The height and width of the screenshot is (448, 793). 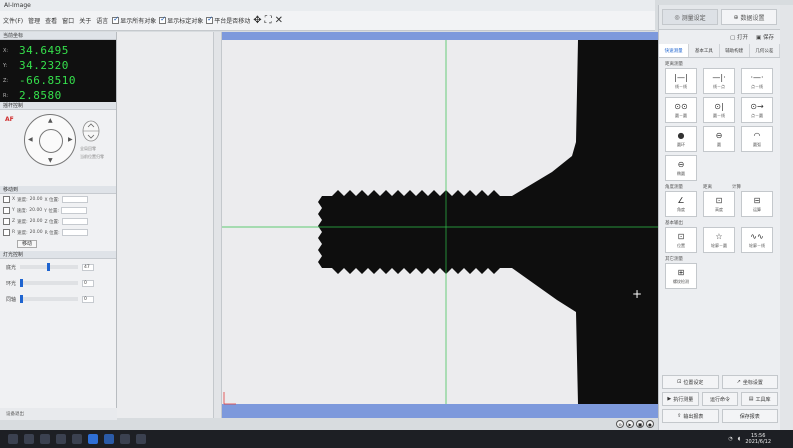 I want to click on joystick-pad: ▲ ▼ ◀ ▶, so click(x=50, y=140).